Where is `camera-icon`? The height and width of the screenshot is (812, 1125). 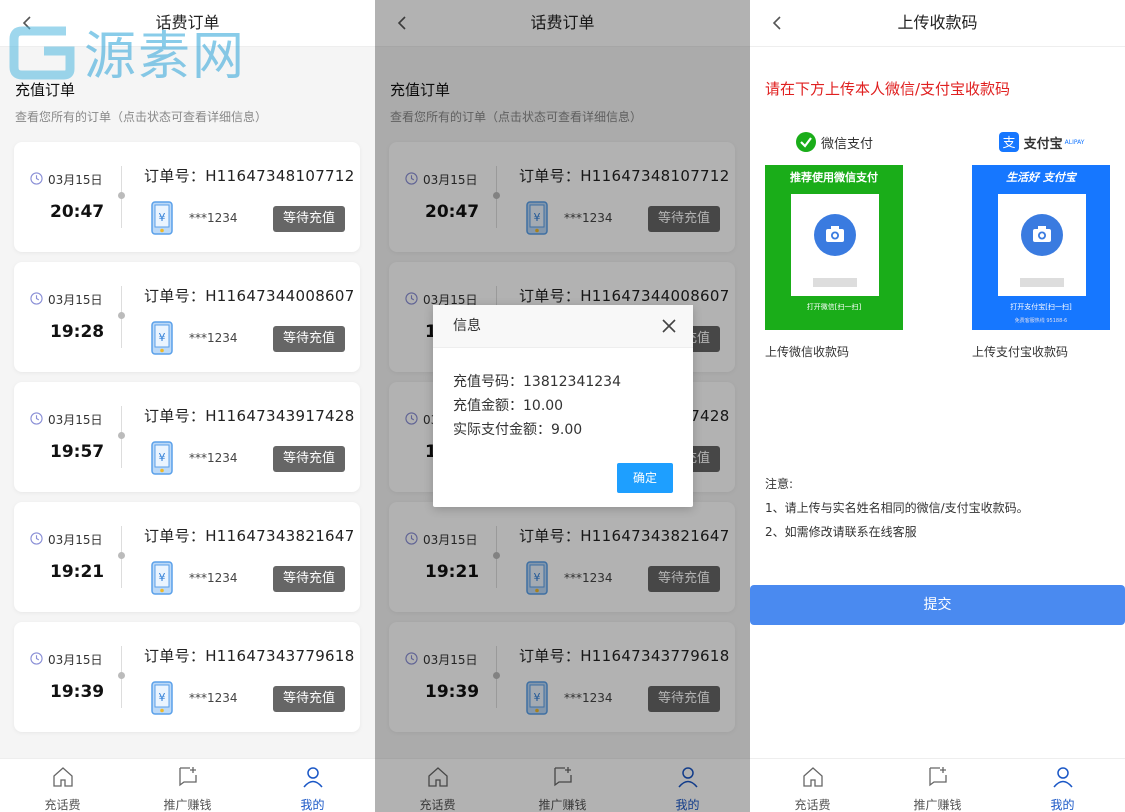
camera-icon is located at coordinates (1042, 235).